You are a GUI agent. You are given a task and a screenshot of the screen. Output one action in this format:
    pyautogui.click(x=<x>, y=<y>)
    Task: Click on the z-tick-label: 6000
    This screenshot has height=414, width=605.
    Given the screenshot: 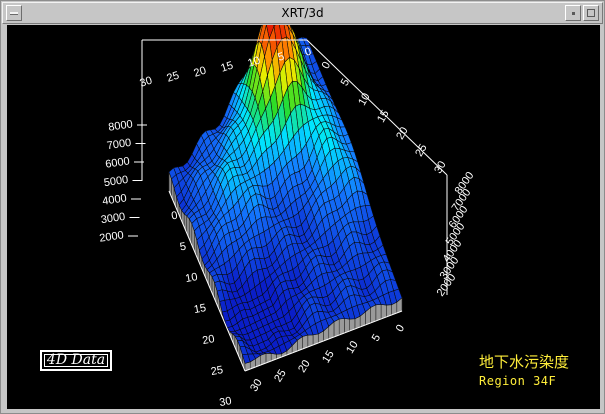 What is the action you would take?
    pyautogui.click(x=118, y=162)
    